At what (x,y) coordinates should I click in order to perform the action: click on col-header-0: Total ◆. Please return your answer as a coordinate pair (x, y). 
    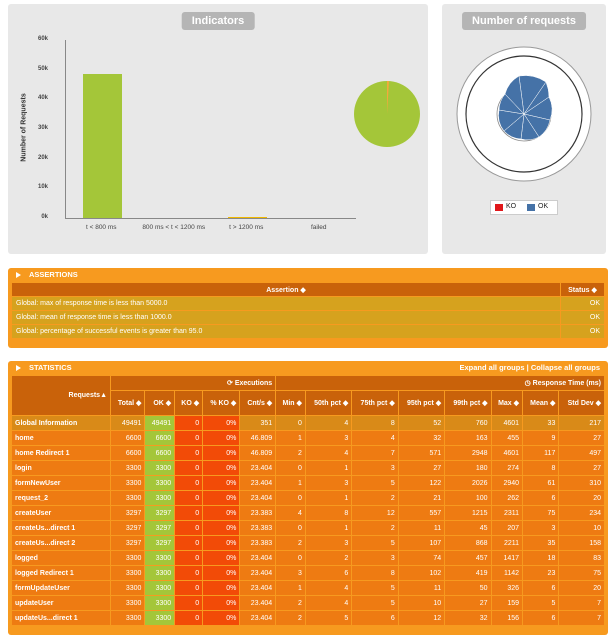
    Looking at the image, I should click on (128, 403).